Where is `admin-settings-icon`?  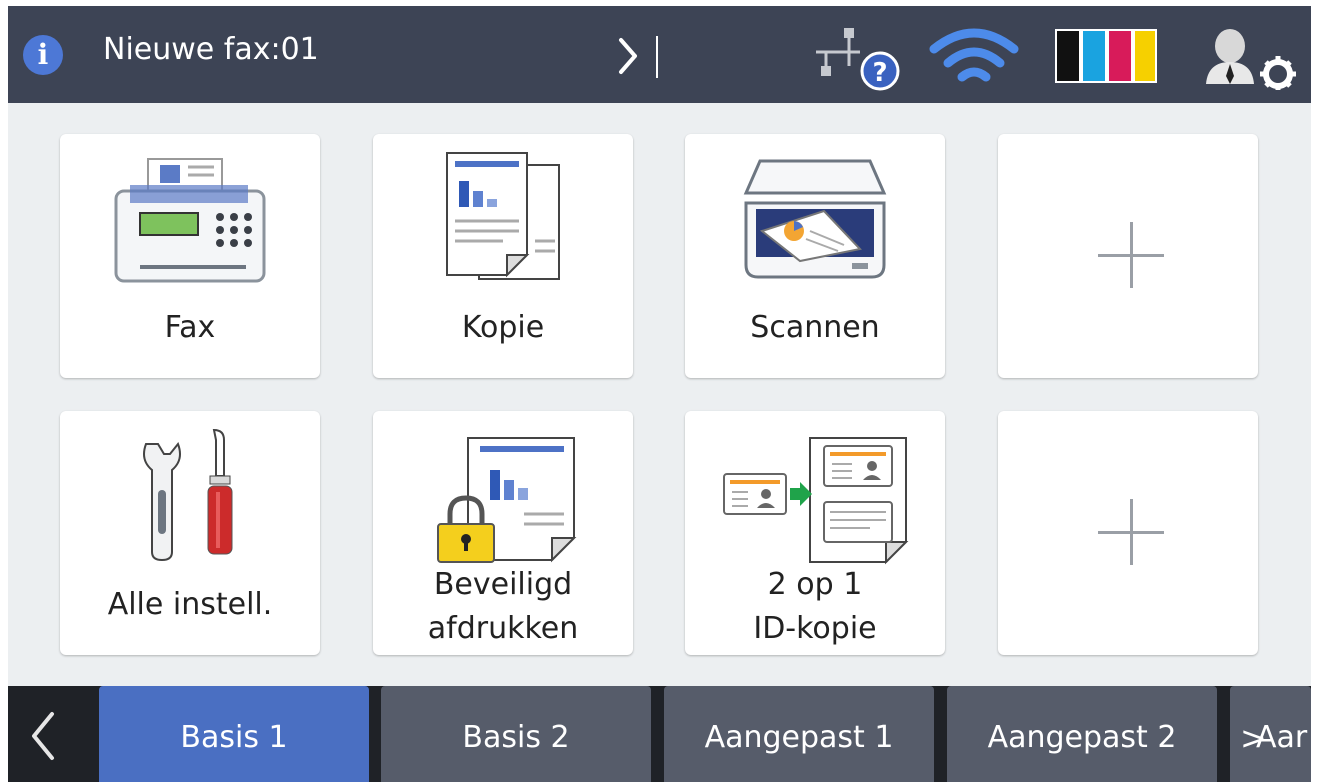 admin-settings-icon is located at coordinates (1246, 57).